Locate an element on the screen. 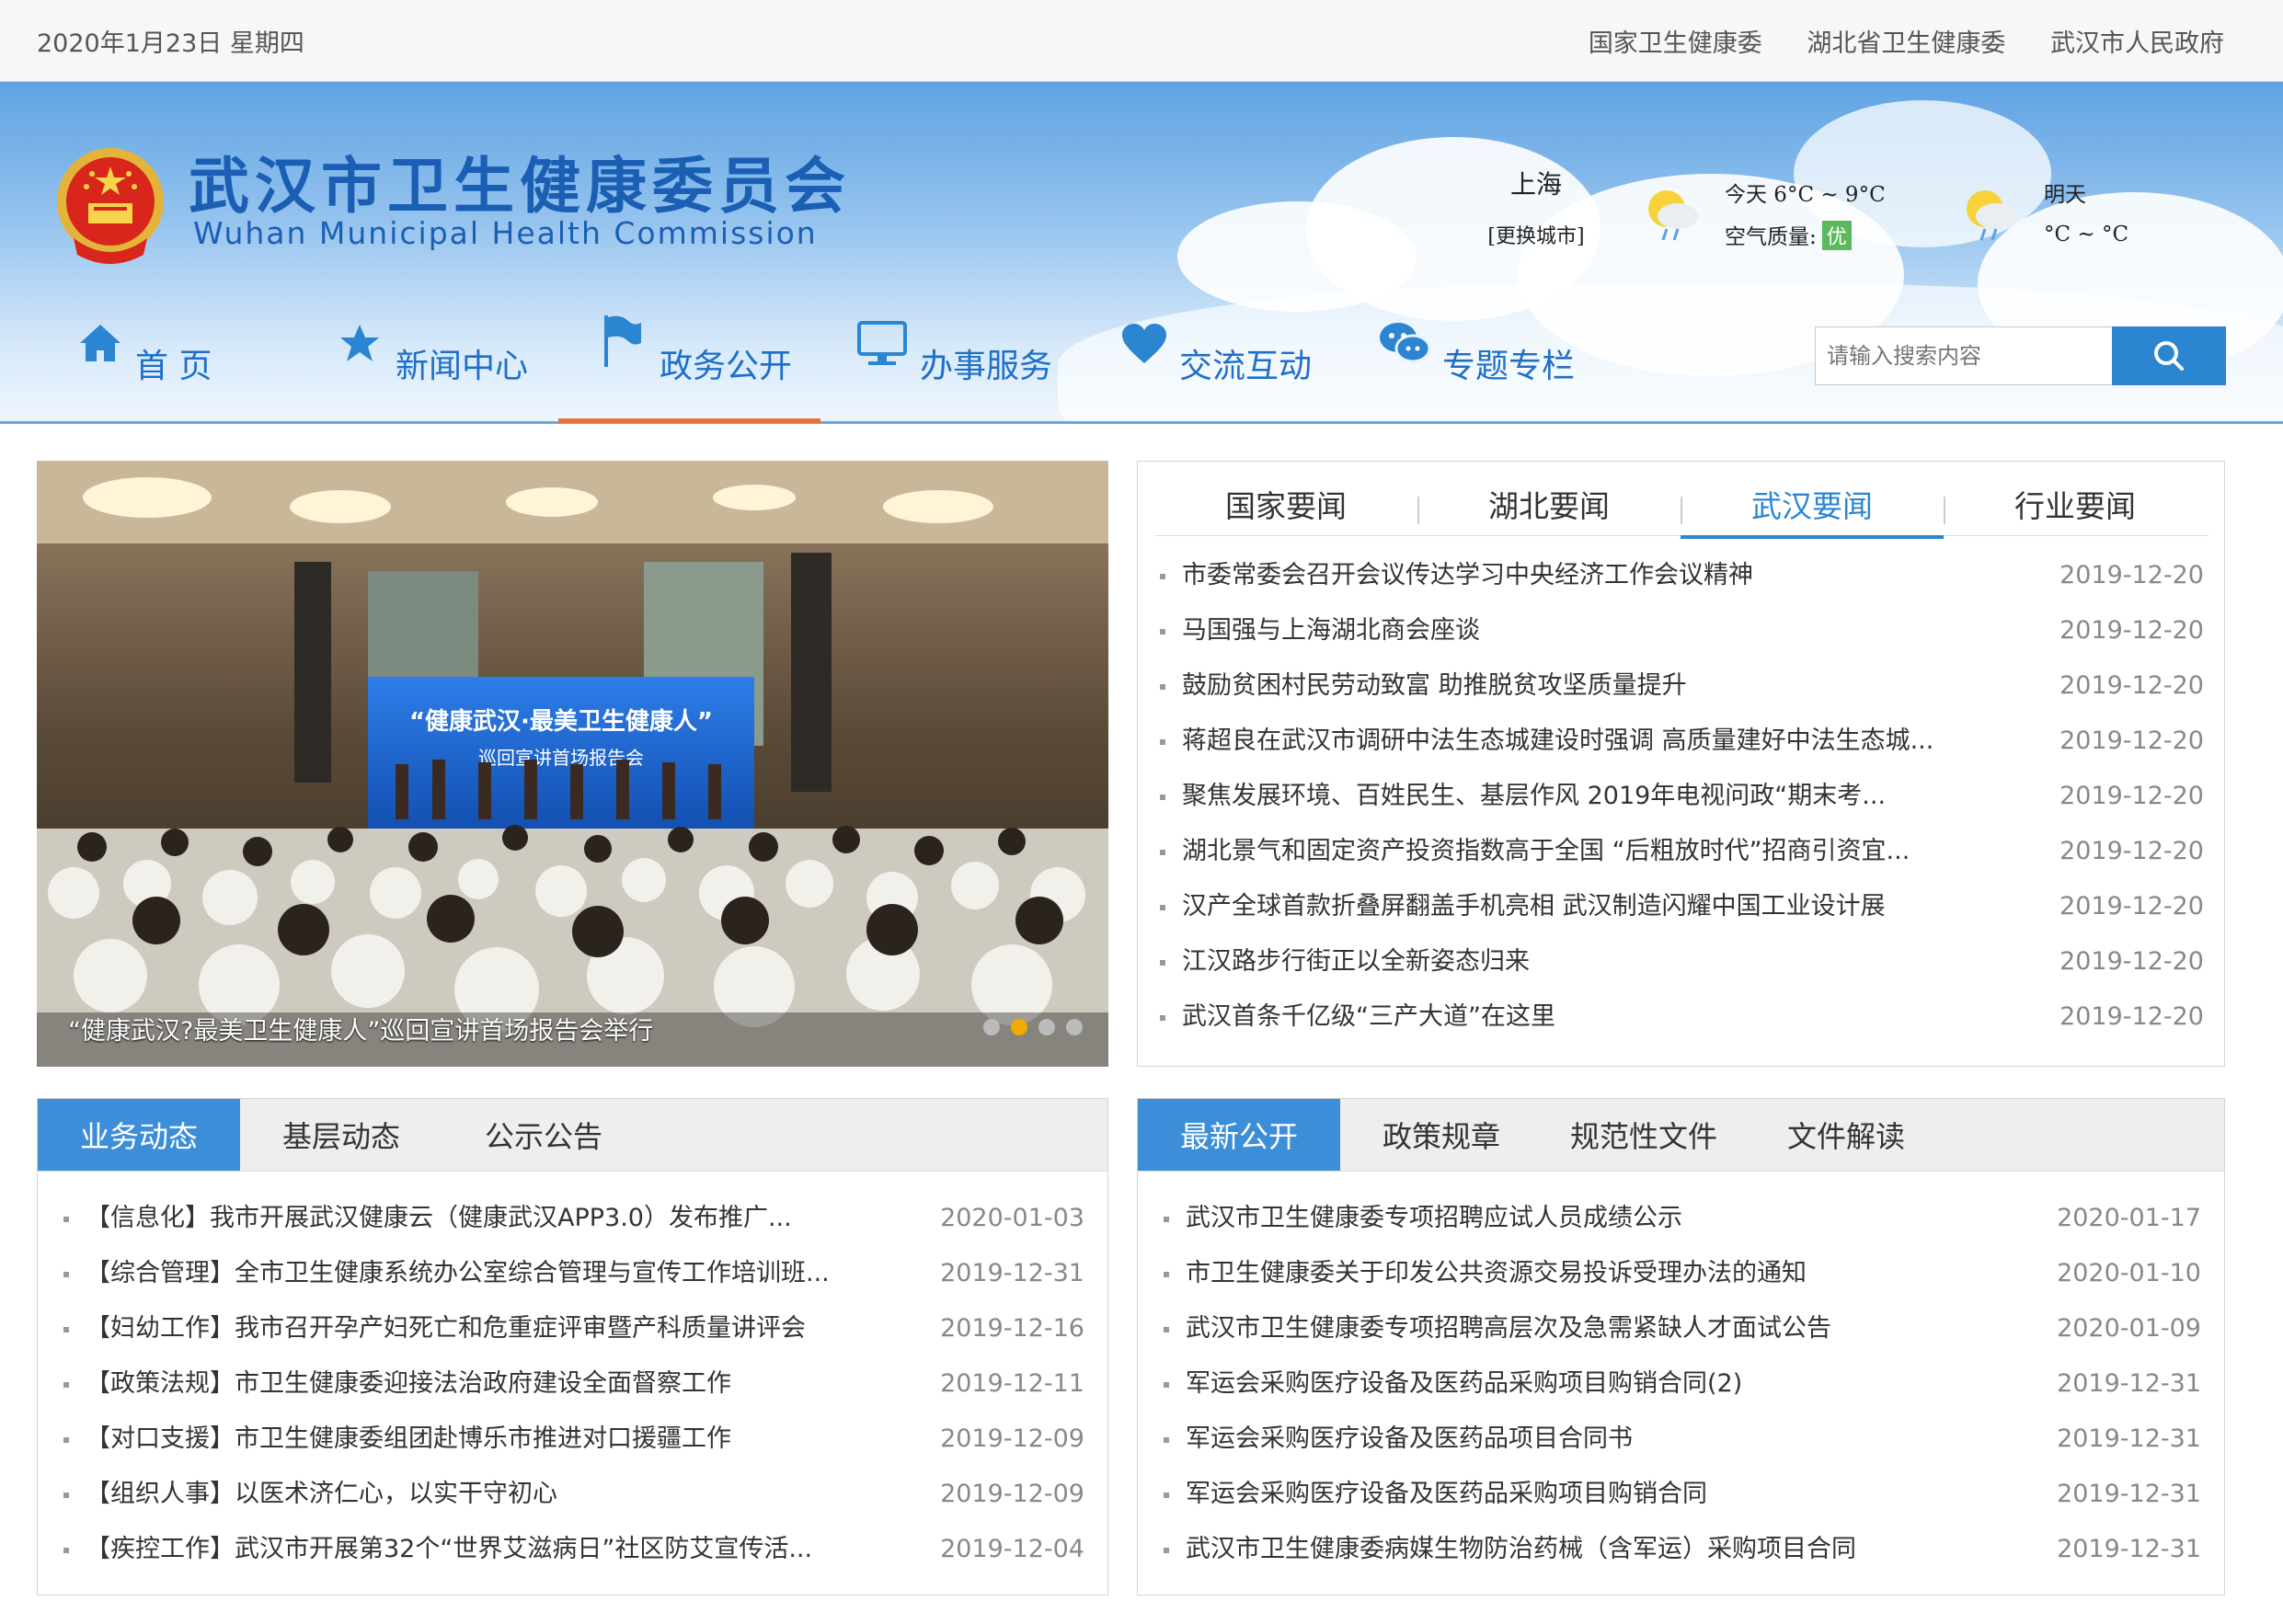 The width and height of the screenshot is (2283, 1624). news-tabs: 国家要闻 湖北要闻 武汉要闻 行业要闻 is located at coordinates (1681, 509).